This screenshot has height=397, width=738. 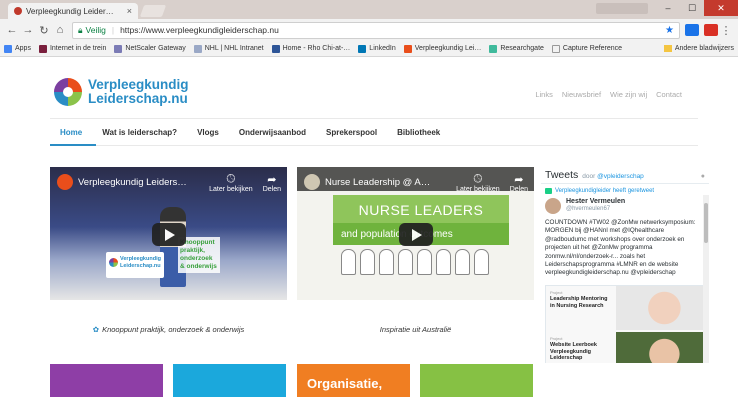 I want to click on new-tab-button, so click(x=153, y=11).